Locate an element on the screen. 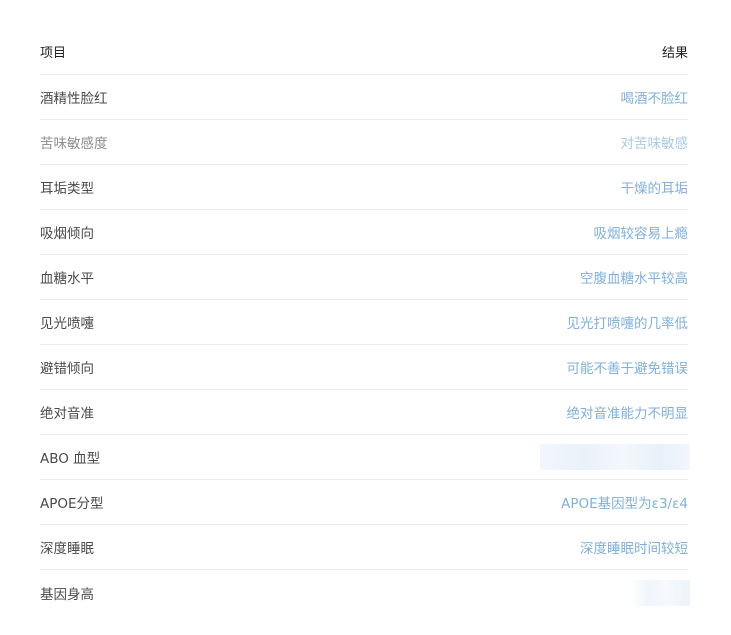  item-result: APOE基因型为ε3/ε4 is located at coordinates (624, 502).